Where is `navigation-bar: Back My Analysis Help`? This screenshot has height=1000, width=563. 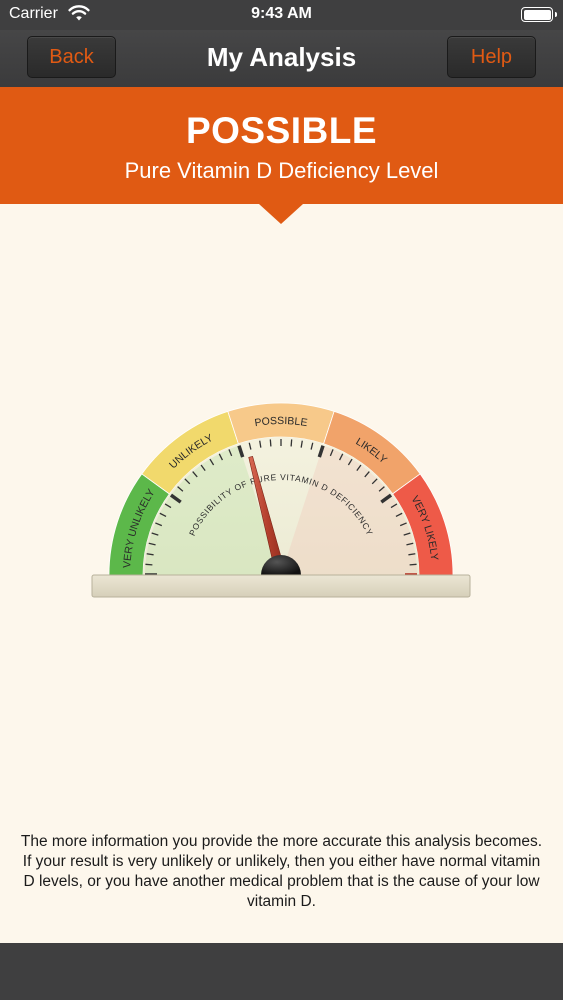
navigation-bar: Back My Analysis Help is located at coordinates (281, 58).